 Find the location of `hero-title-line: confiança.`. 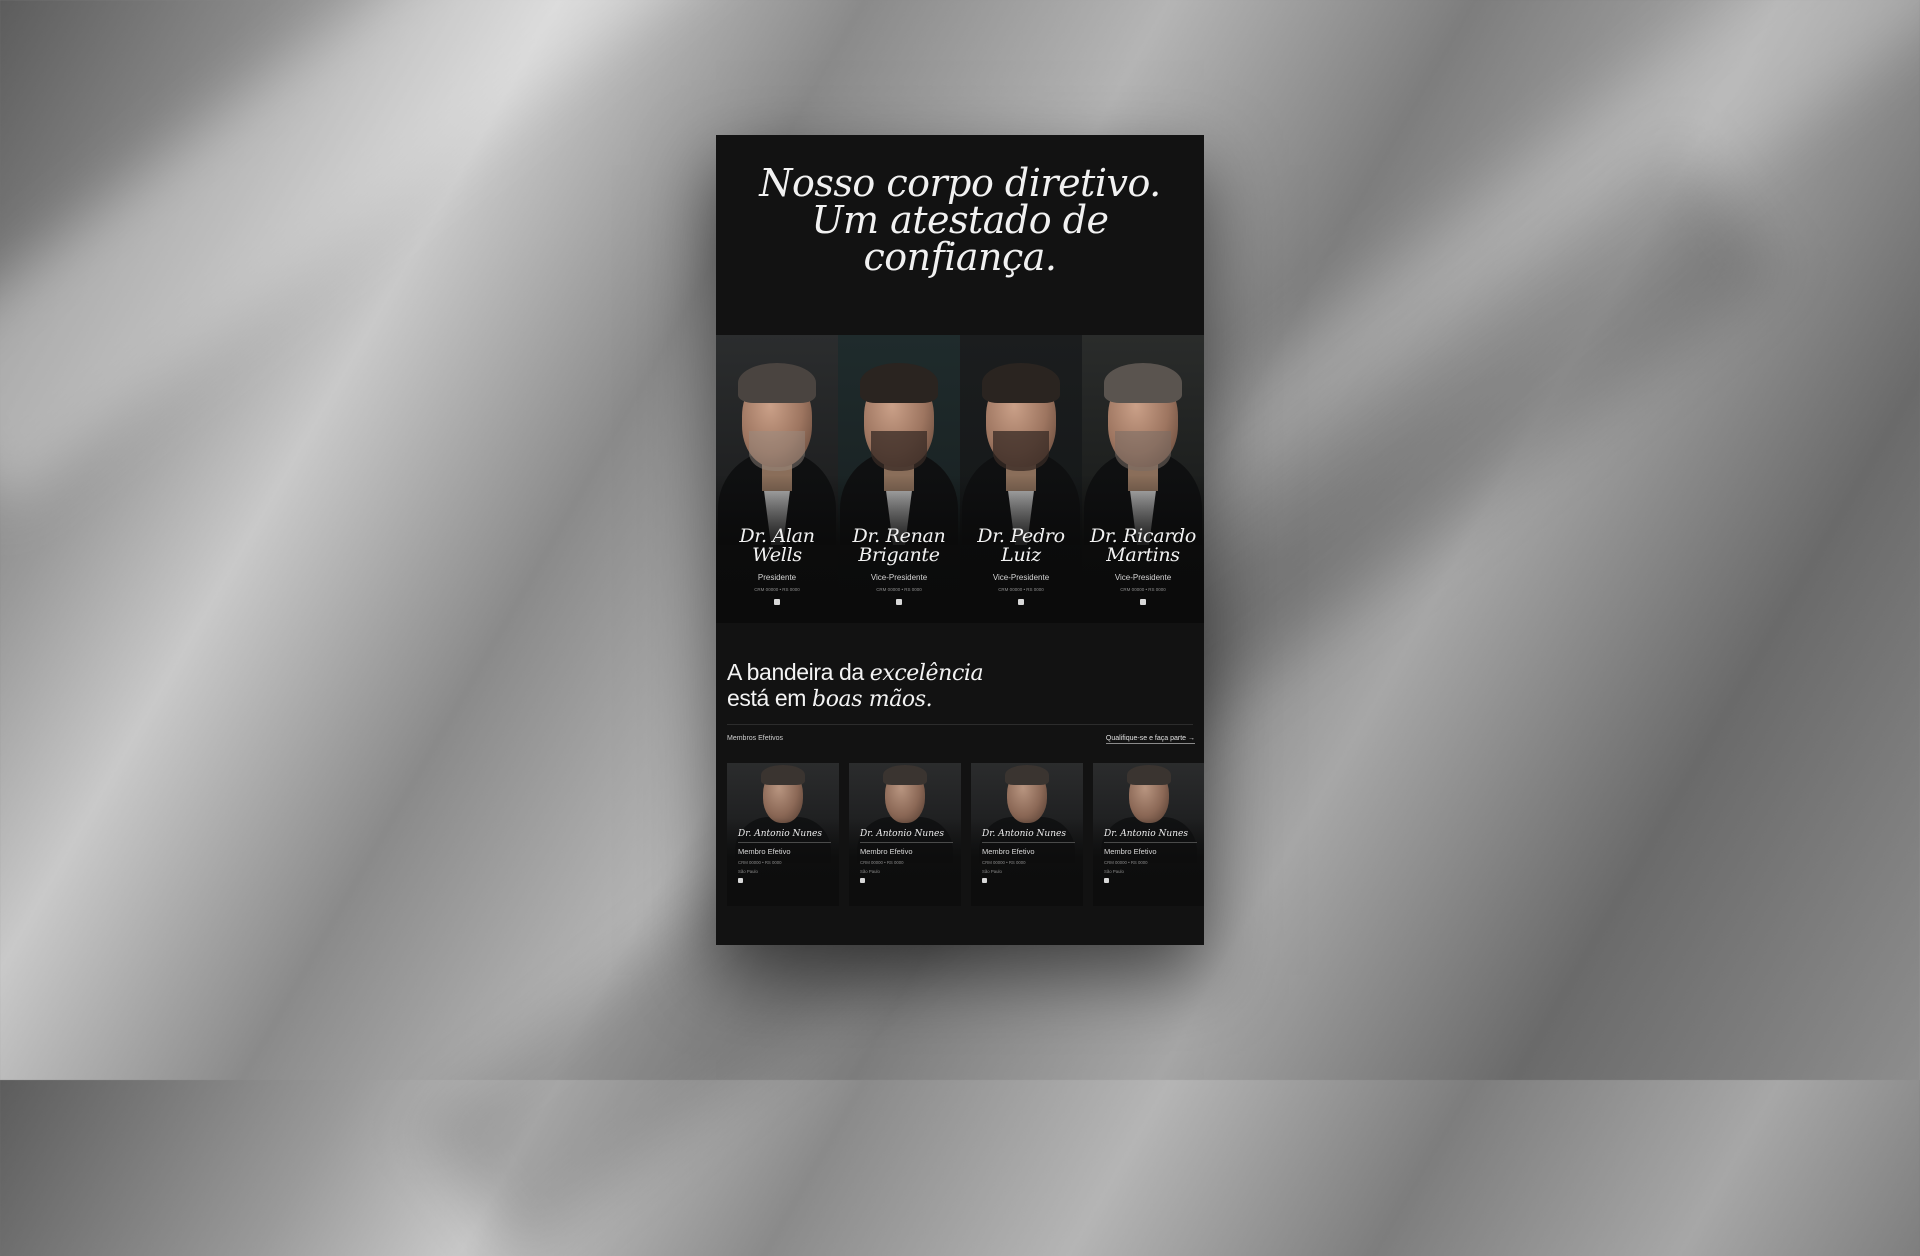

hero-title-line: confiança. is located at coordinates (960, 257).